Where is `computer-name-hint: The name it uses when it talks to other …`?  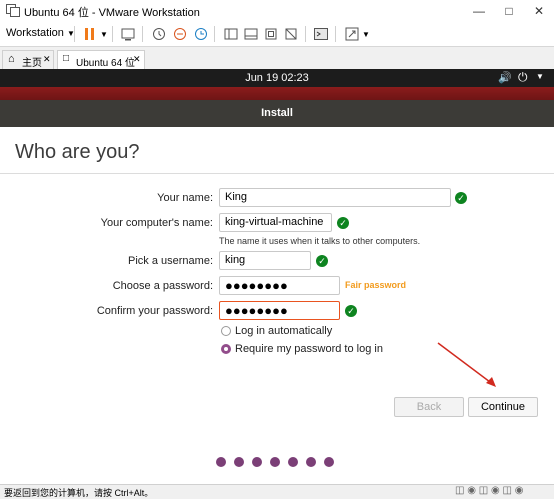
computer-name-hint: The name it uses when it talks to other … is located at coordinates (320, 241).